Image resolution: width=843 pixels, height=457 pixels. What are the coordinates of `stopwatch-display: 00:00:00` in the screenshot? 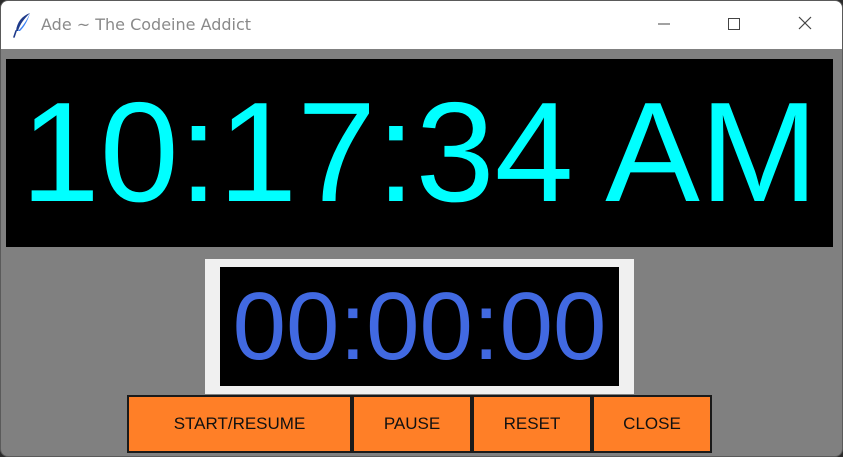 It's located at (419, 326).